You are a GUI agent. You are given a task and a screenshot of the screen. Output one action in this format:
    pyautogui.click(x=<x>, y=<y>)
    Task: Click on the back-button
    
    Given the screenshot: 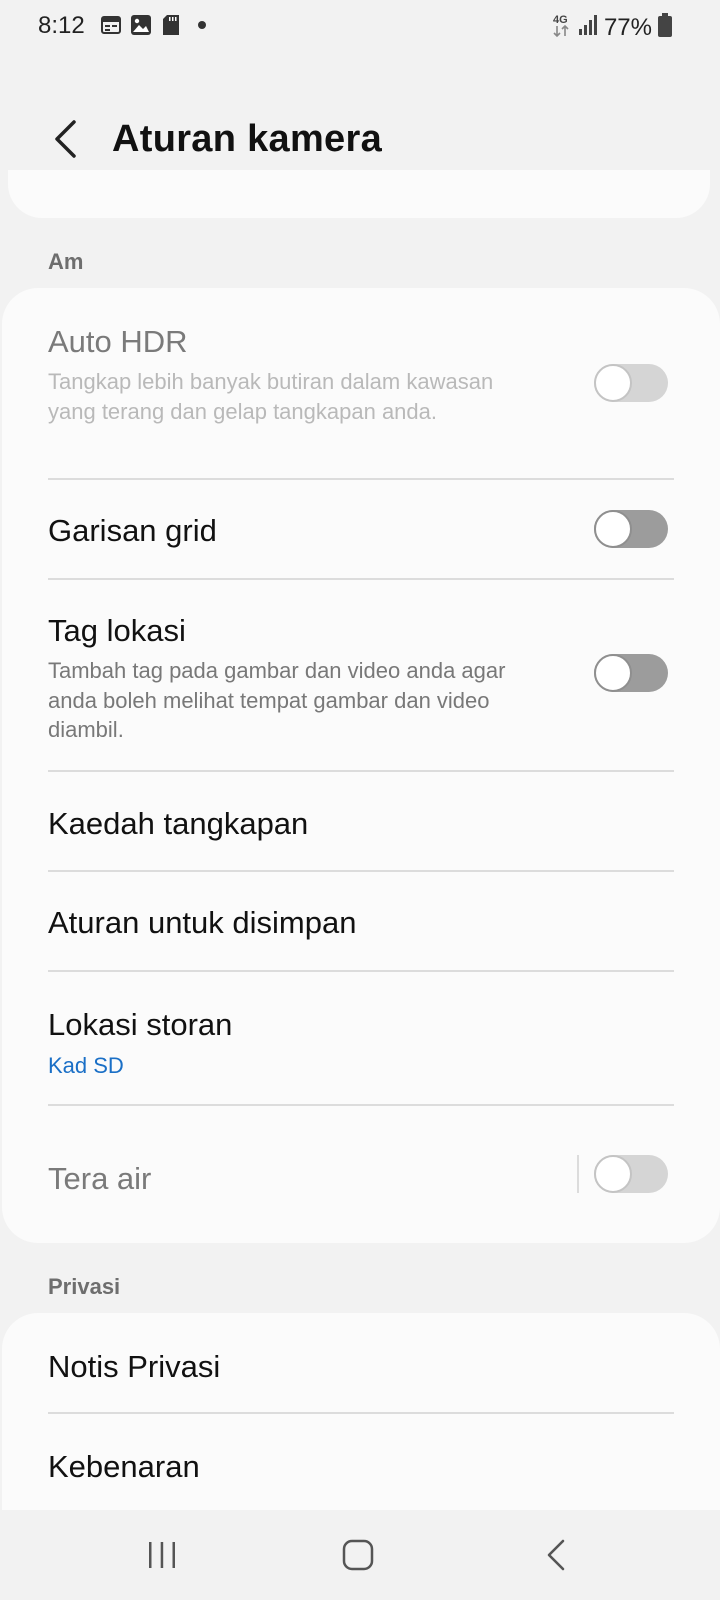 What is the action you would take?
    pyautogui.click(x=65, y=139)
    